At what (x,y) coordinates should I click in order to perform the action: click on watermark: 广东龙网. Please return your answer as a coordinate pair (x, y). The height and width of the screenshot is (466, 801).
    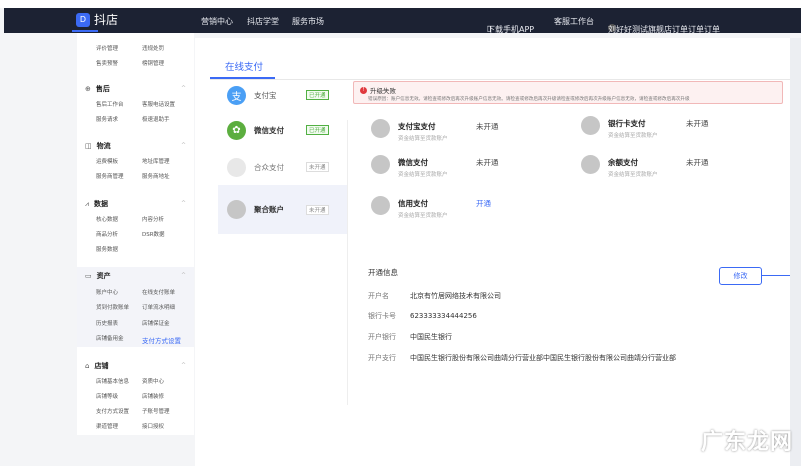
    Looking at the image, I should click on (746, 442).